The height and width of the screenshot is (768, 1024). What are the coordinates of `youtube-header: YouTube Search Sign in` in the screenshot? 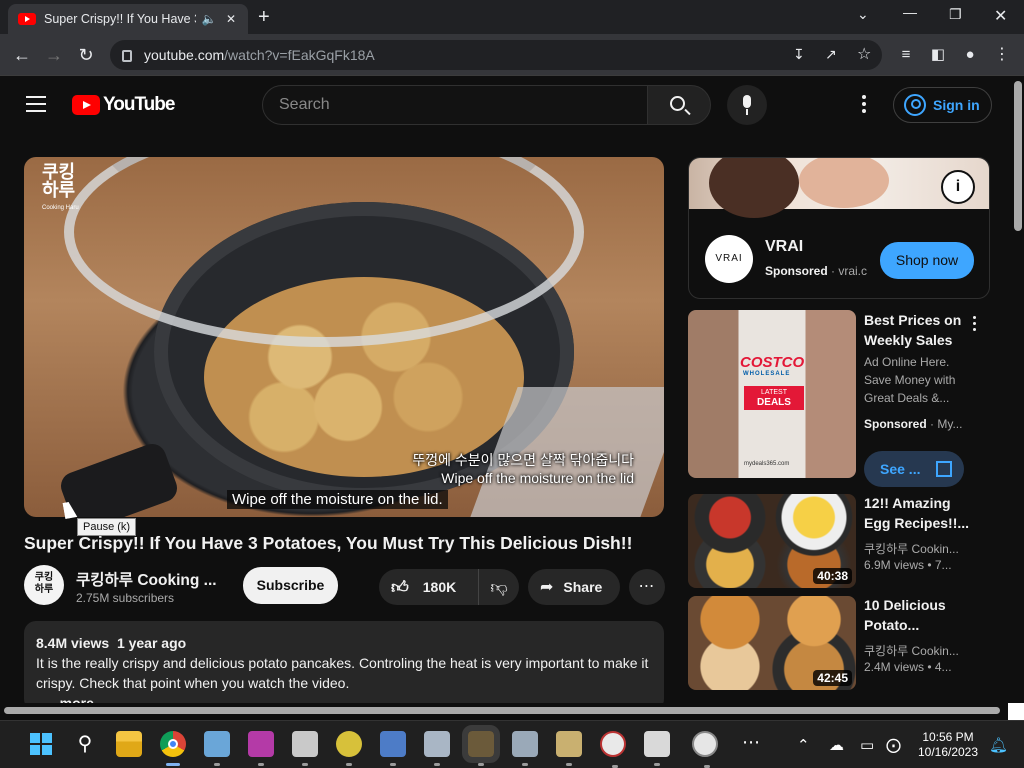 It's located at (506, 105).